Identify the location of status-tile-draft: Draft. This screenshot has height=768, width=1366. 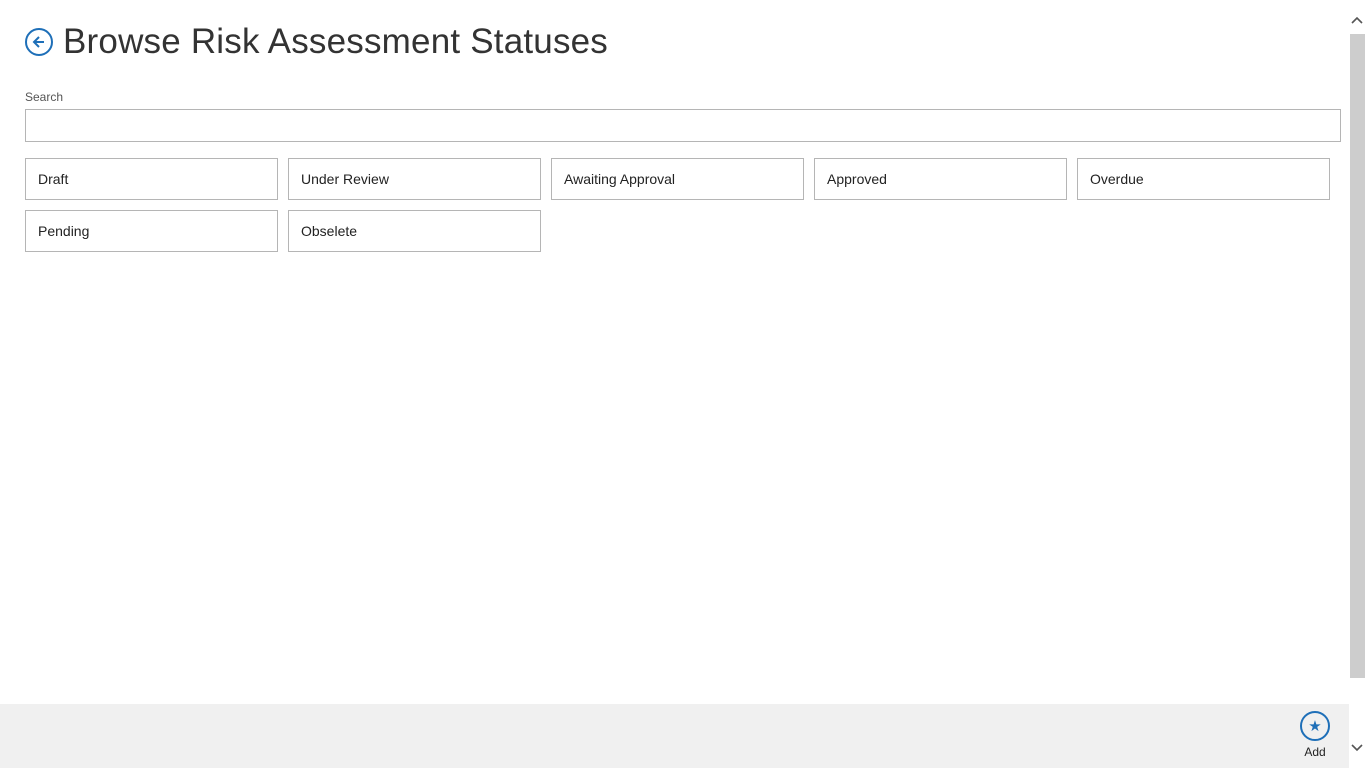
(151, 179).